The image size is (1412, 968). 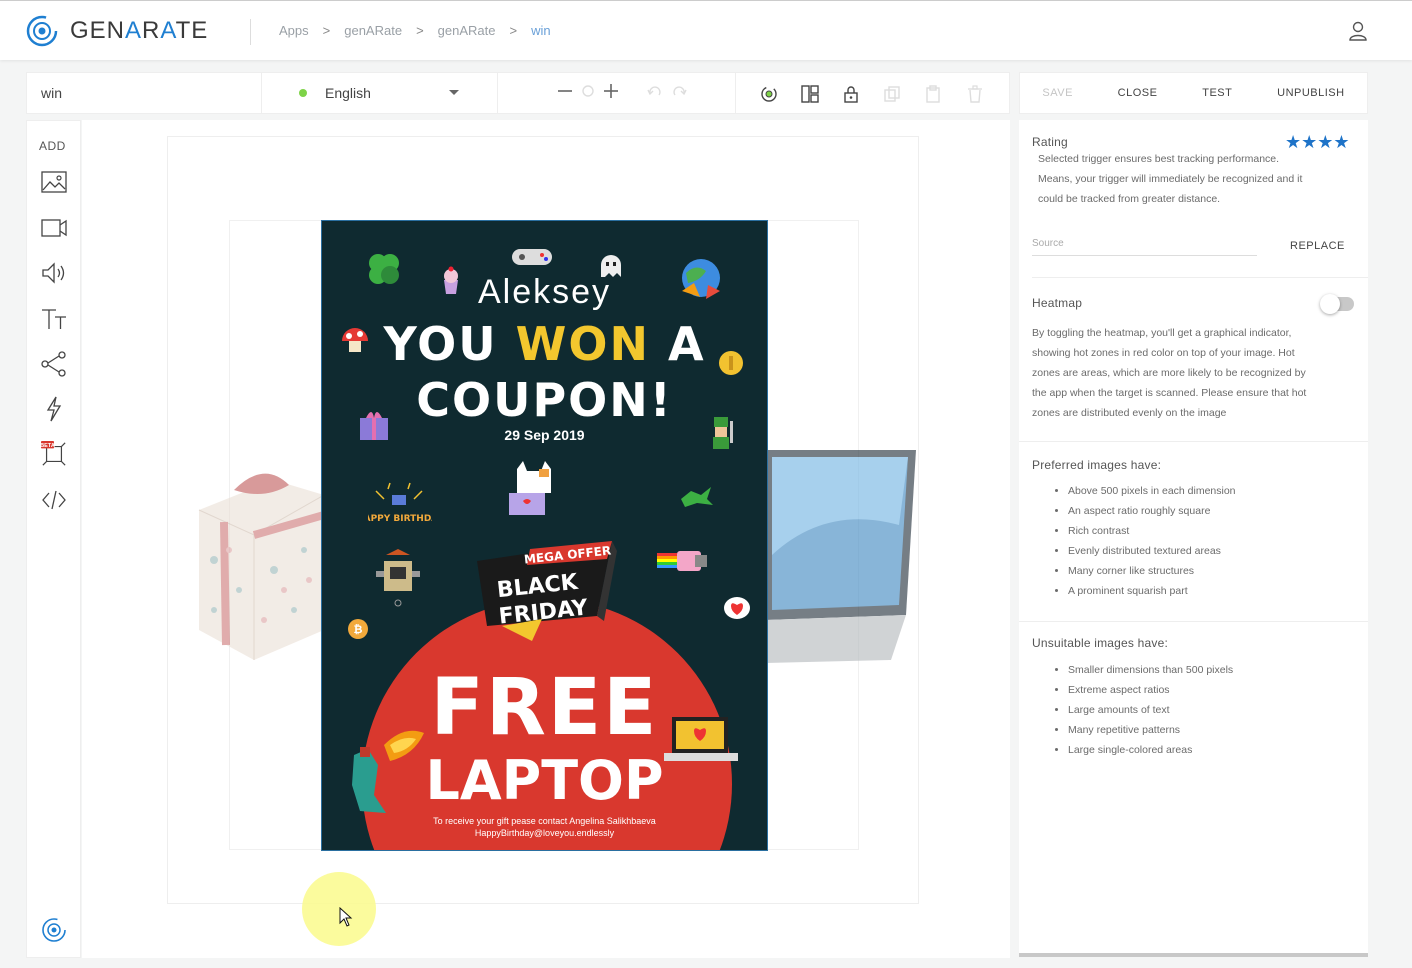 I want to click on trash-icon, so click(x=975, y=94).